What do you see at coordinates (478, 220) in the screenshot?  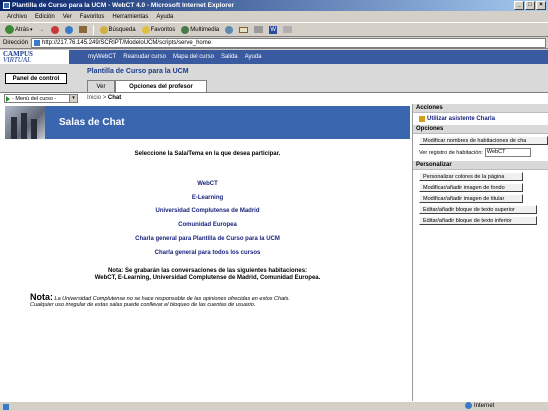 I see `bottom-text-block-button: Editar/añadir bloque de texto inferior` at bounding box center [478, 220].